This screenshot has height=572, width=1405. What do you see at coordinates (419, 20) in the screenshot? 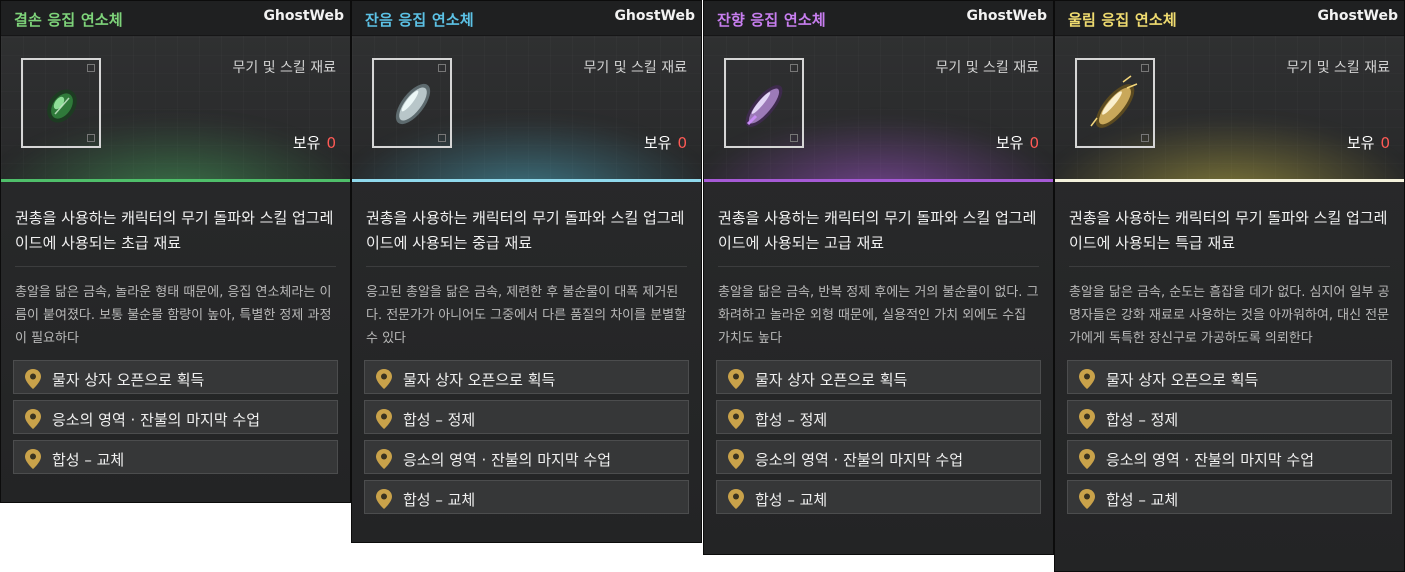
I see `card-title: 잔음 응집 연소체` at bounding box center [419, 20].